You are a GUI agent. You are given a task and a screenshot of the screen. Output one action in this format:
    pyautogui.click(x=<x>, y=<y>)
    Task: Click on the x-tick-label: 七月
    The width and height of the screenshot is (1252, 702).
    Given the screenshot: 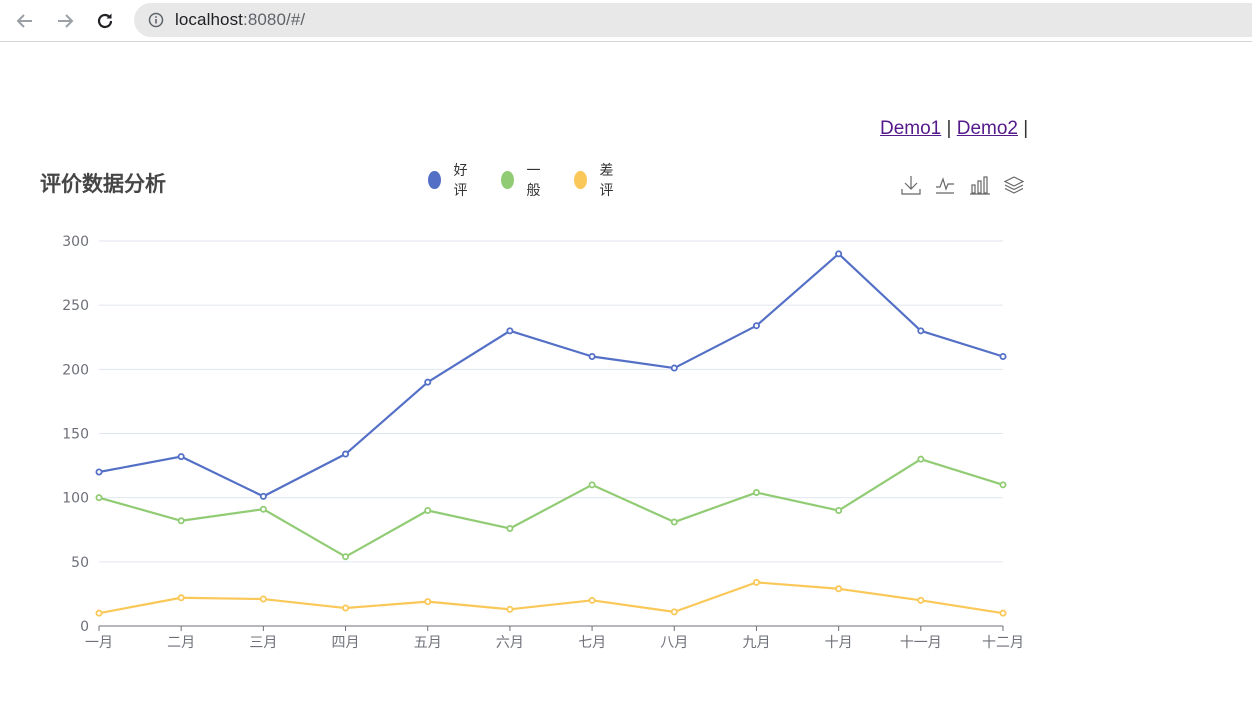 What is the action you would take?
    pyautogui.click(x=592, y=643)
    